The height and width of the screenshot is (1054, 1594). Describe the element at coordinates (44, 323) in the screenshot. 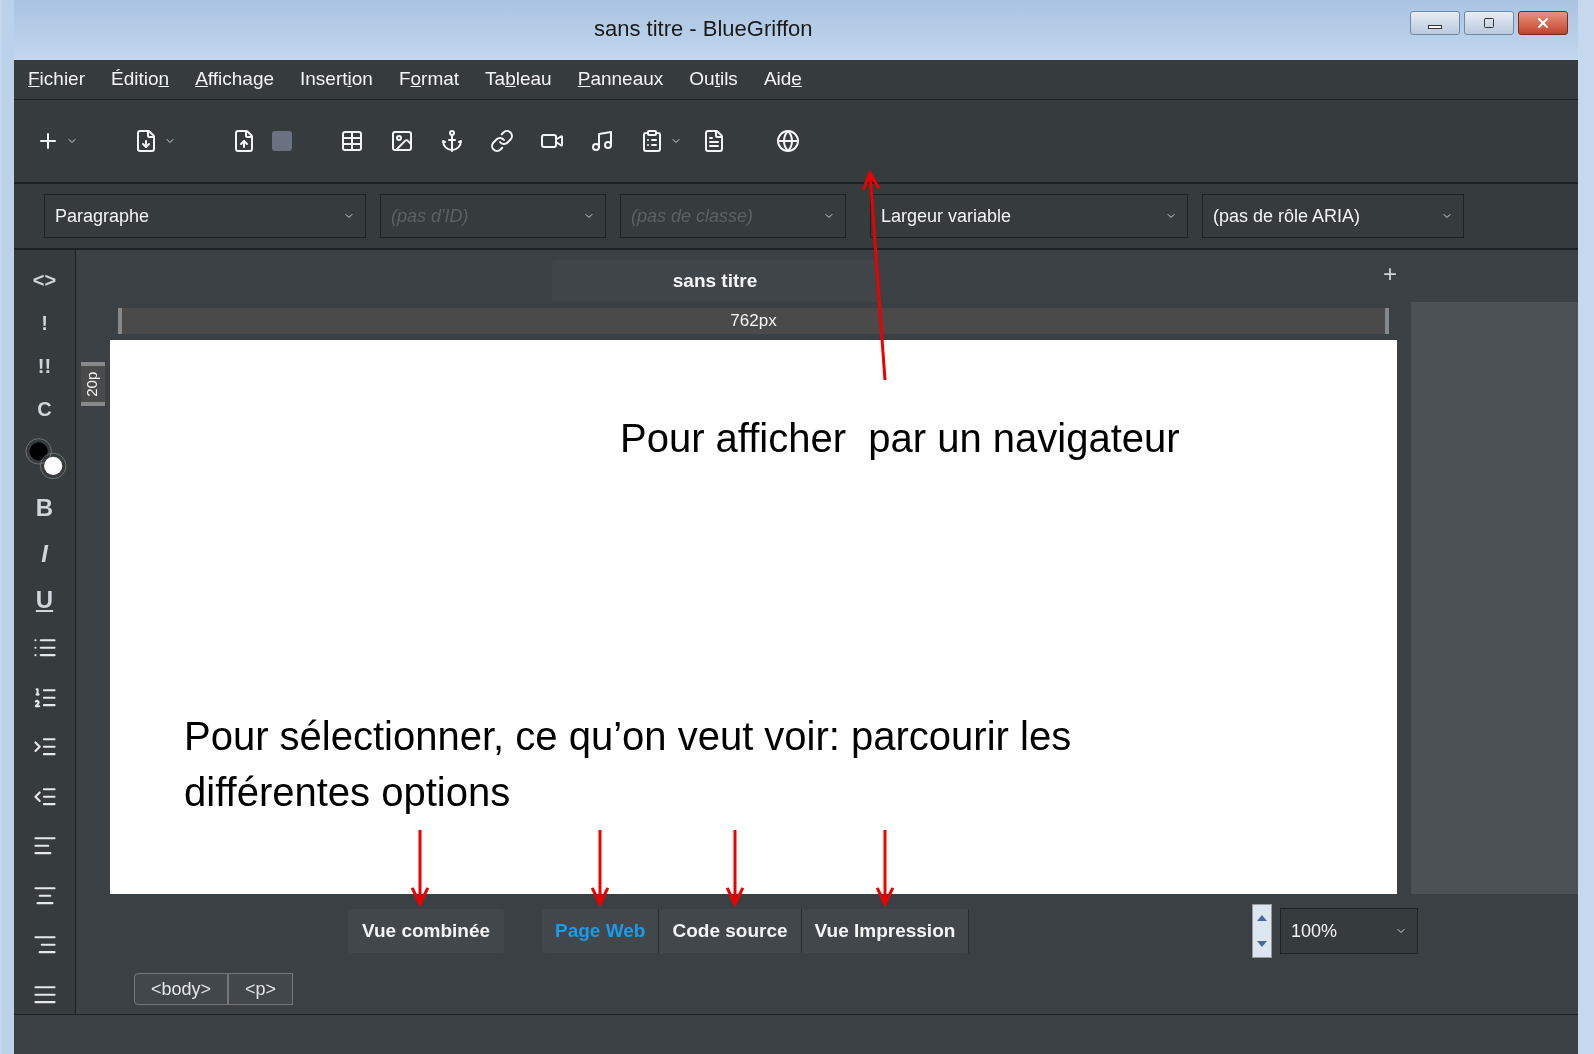

I see `sidebar-tool: !` at that location.